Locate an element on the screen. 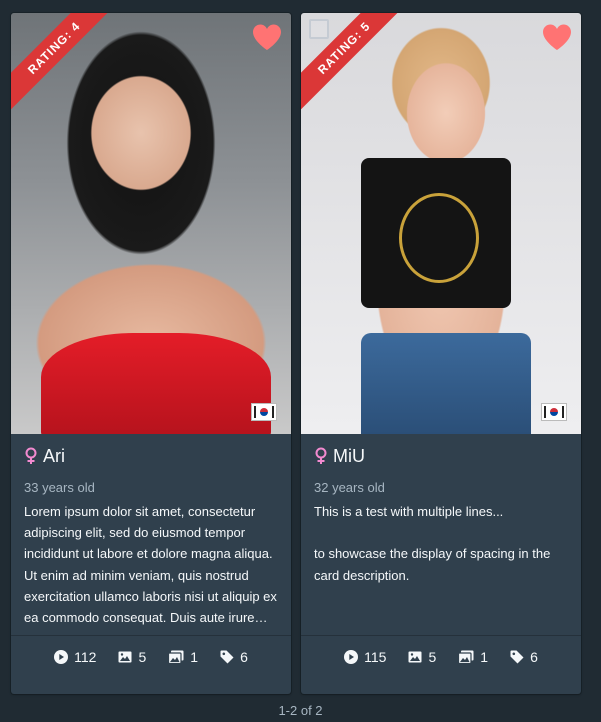  card-stats: 112 5 1 6 is located at coordinates (151, 657).